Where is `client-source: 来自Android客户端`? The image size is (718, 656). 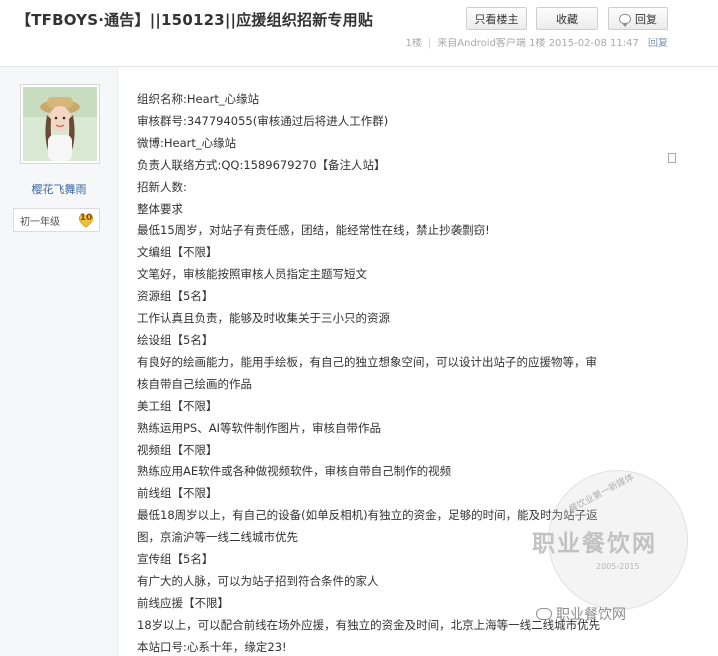 client-source: 来自Android客户端 is located at coordinates (481, 43).